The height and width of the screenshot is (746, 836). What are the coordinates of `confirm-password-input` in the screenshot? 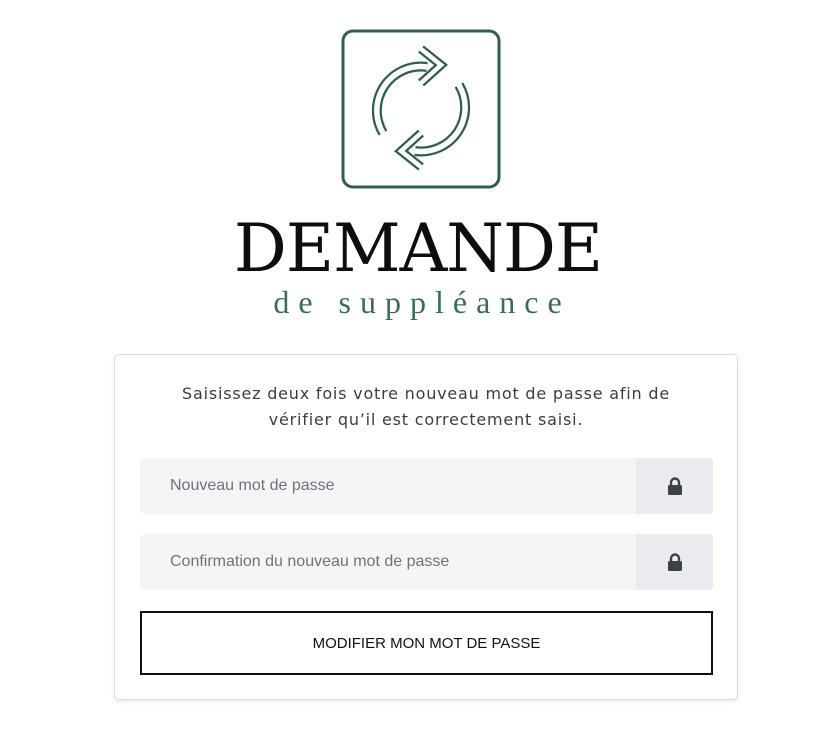 It's located at (388, 562).